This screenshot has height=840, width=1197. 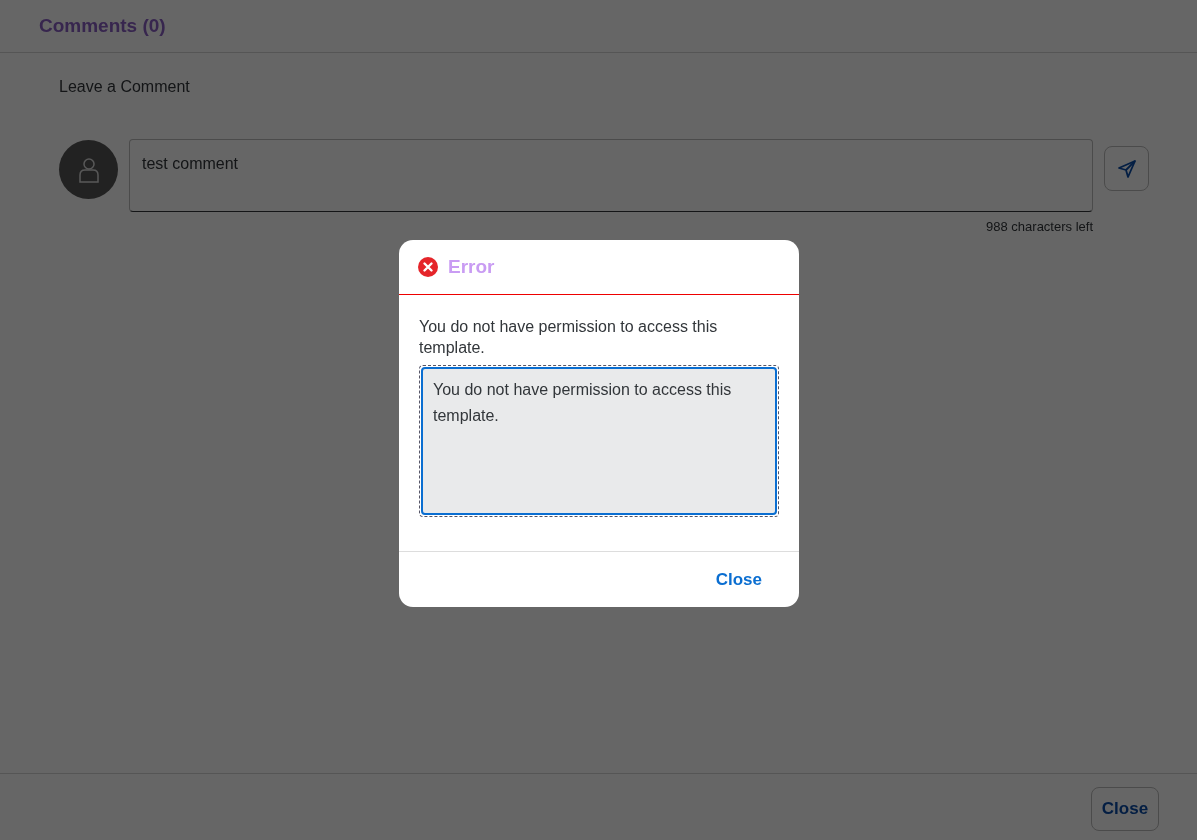 I want to click on error-icon, so click(x=428, y=267).